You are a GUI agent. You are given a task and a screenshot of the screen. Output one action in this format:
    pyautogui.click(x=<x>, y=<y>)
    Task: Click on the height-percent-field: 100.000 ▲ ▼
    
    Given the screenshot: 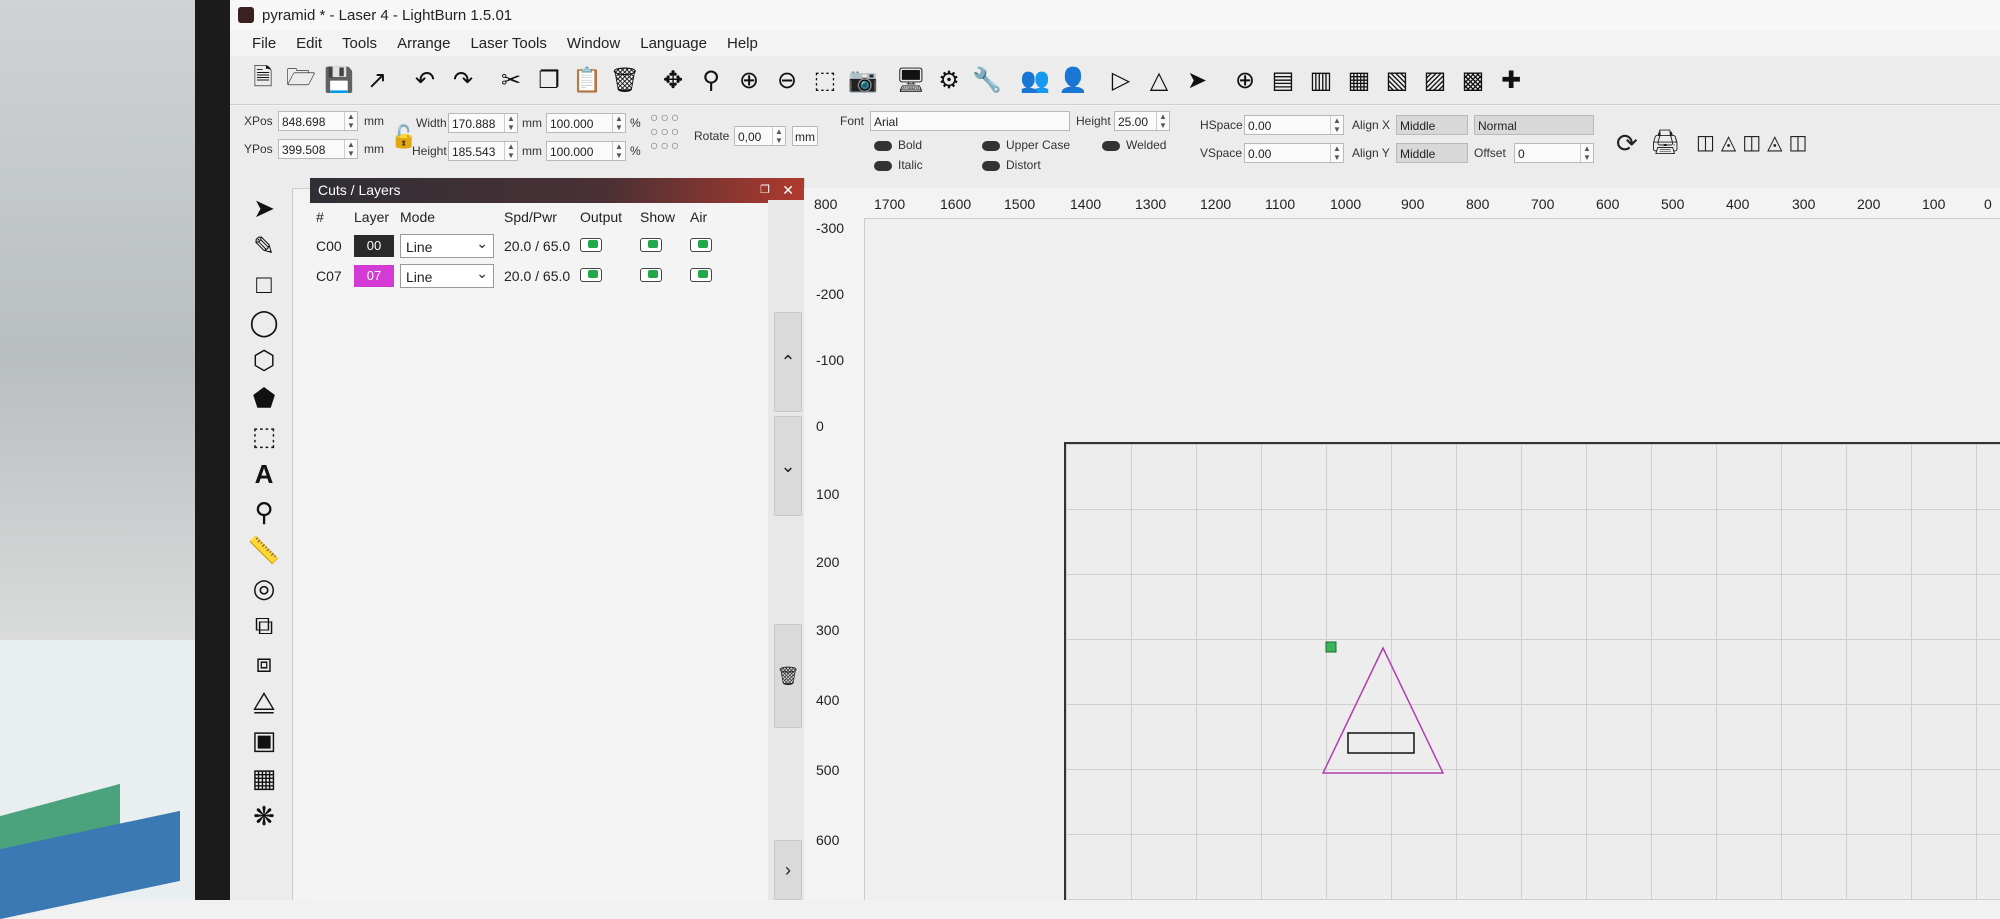 What is the action you would take?
    pyautogui.click(x=586, y=151)
    